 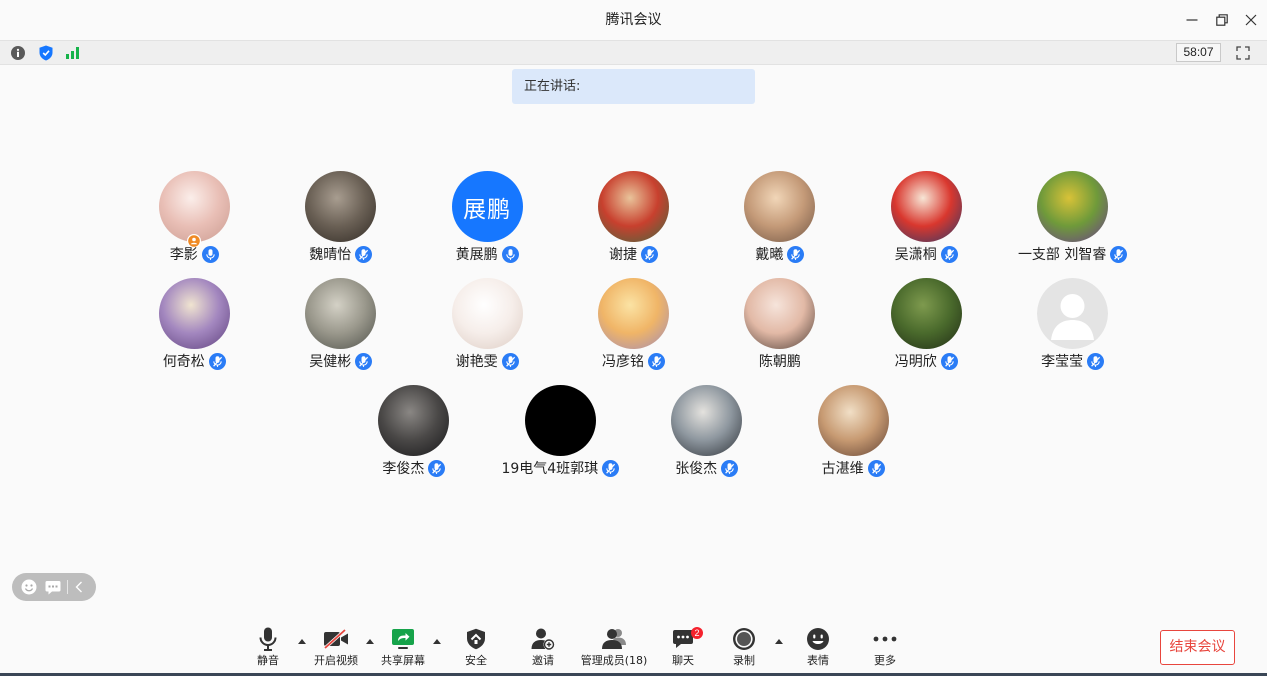 What do you see at coordinates (818, 648) in the screenshot?
I see `reactions-button: 表情` at bounding box center [818, 648].